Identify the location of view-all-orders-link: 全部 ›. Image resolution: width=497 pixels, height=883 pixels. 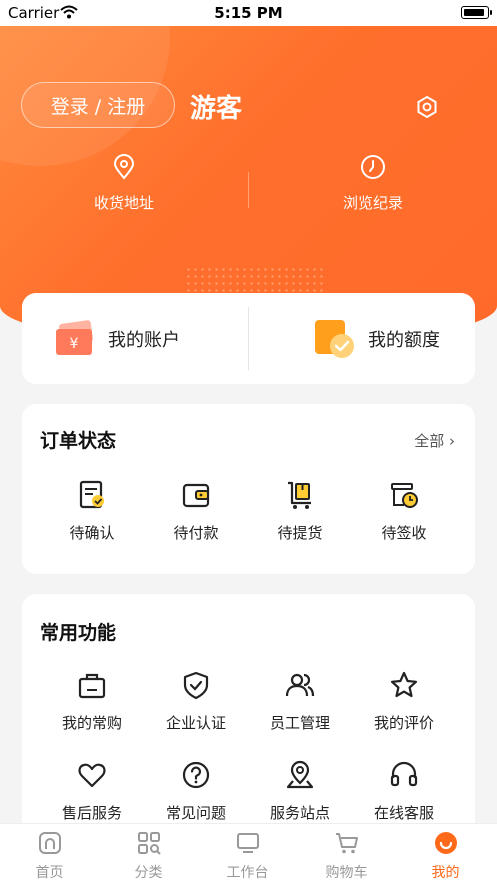
(434, 440).